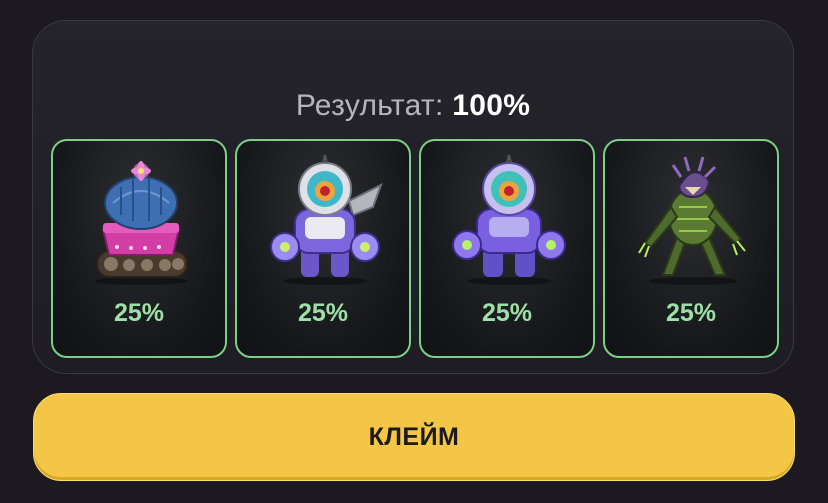  What do you see at coordinates (692, 220) in the screenshot?
I see `green-monster-icon` at bounding box center [692, 220].